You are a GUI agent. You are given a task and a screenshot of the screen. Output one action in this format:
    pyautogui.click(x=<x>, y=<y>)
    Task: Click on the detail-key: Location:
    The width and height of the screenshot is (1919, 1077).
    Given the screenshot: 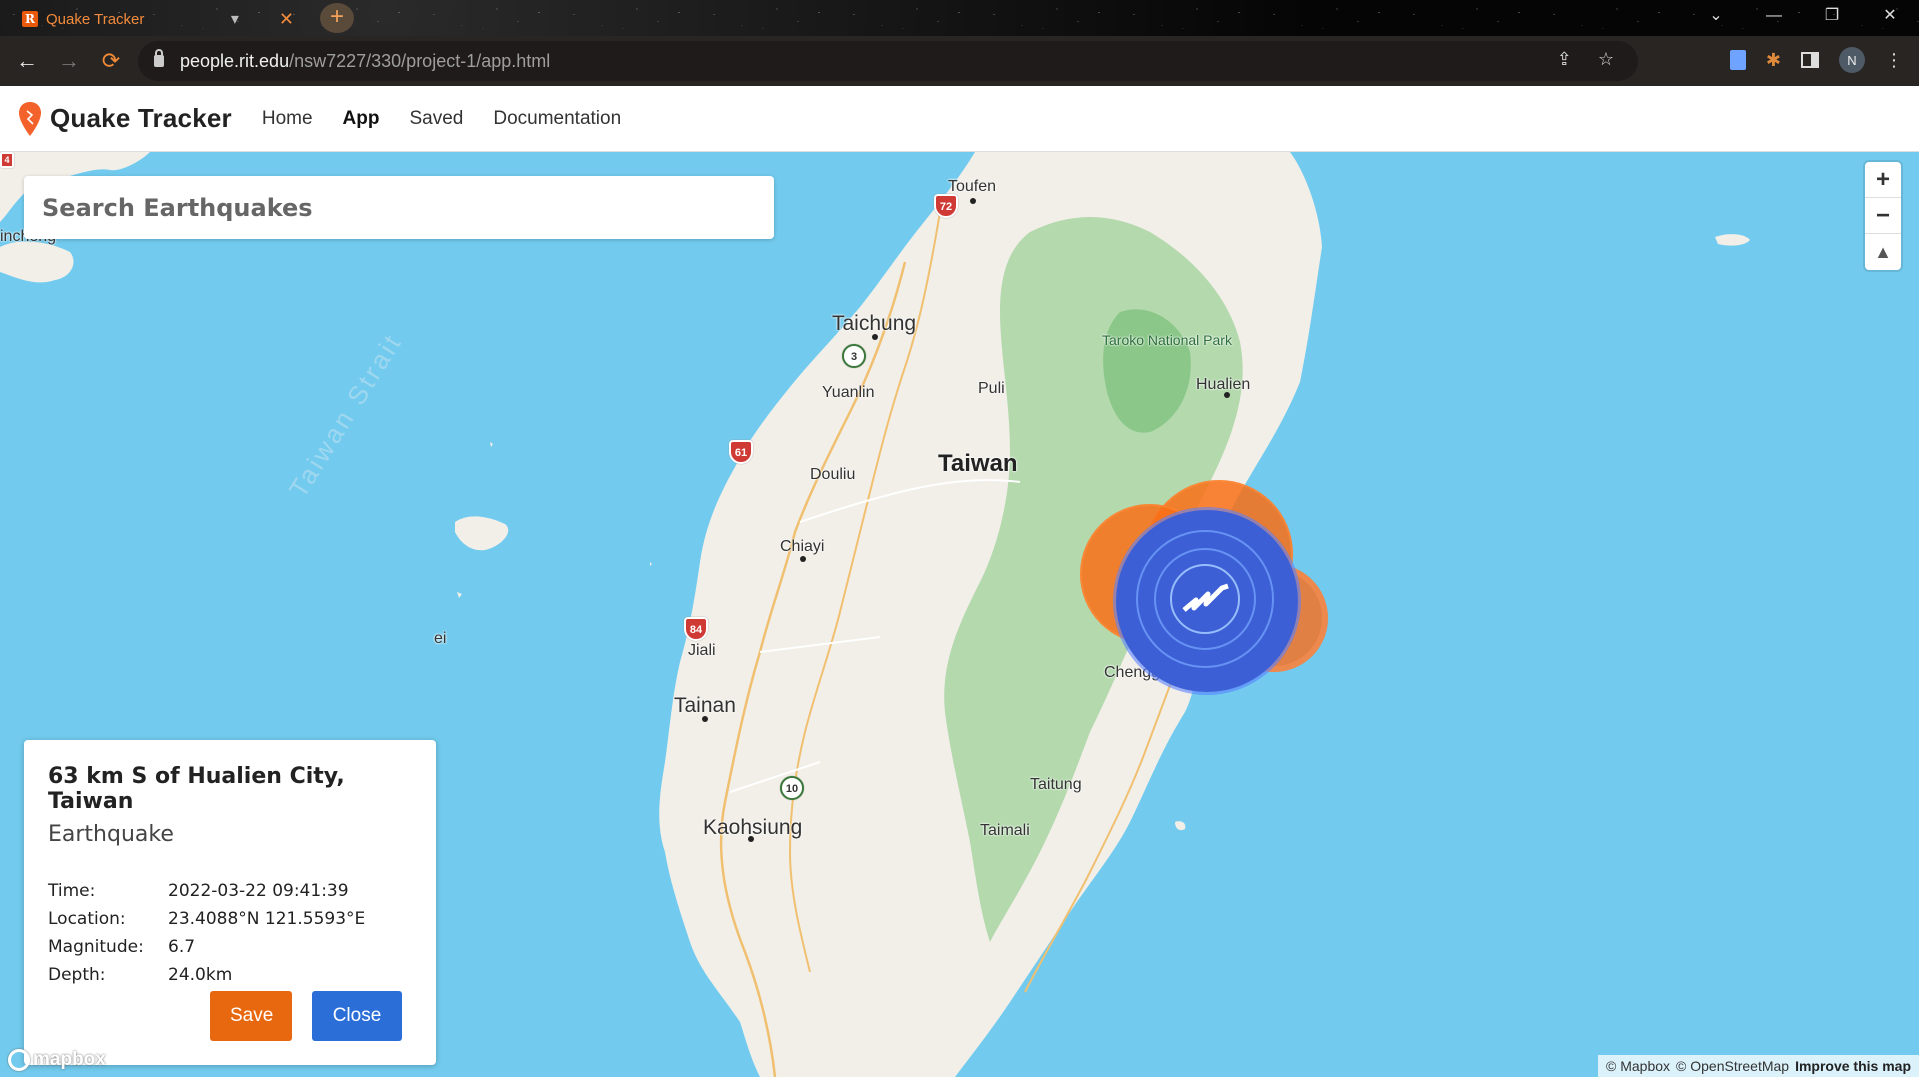 What is the action you would take?
    pyautogui.click(x=87, y=919)
    